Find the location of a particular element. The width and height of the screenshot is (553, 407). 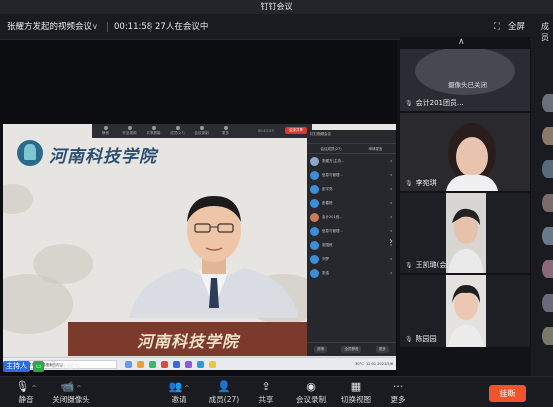

school-logo-text: 河南科技学院 is located at coordinates (103, 157).